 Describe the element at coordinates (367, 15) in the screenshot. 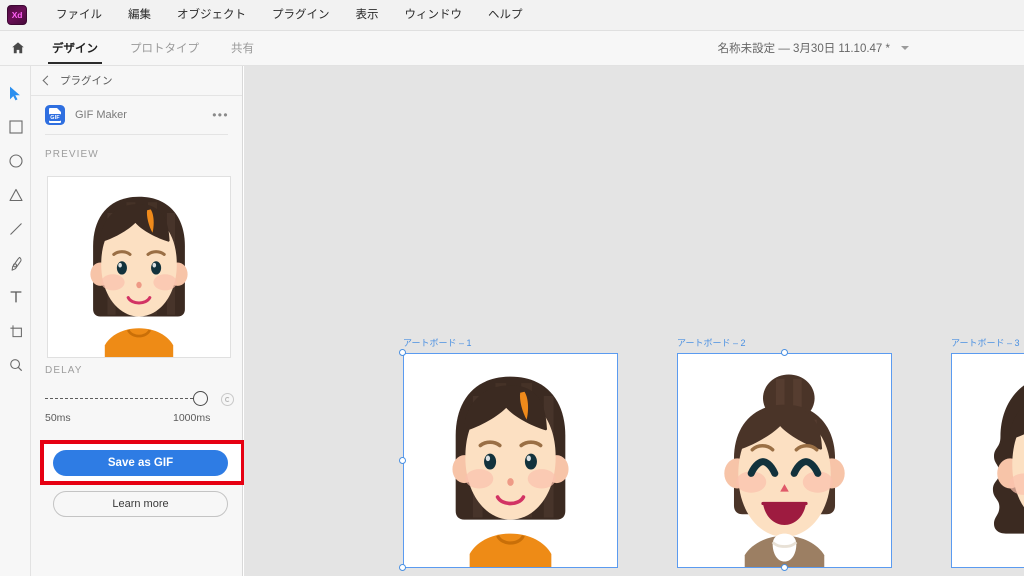

I see `menu-item-view: 表示` at that location.